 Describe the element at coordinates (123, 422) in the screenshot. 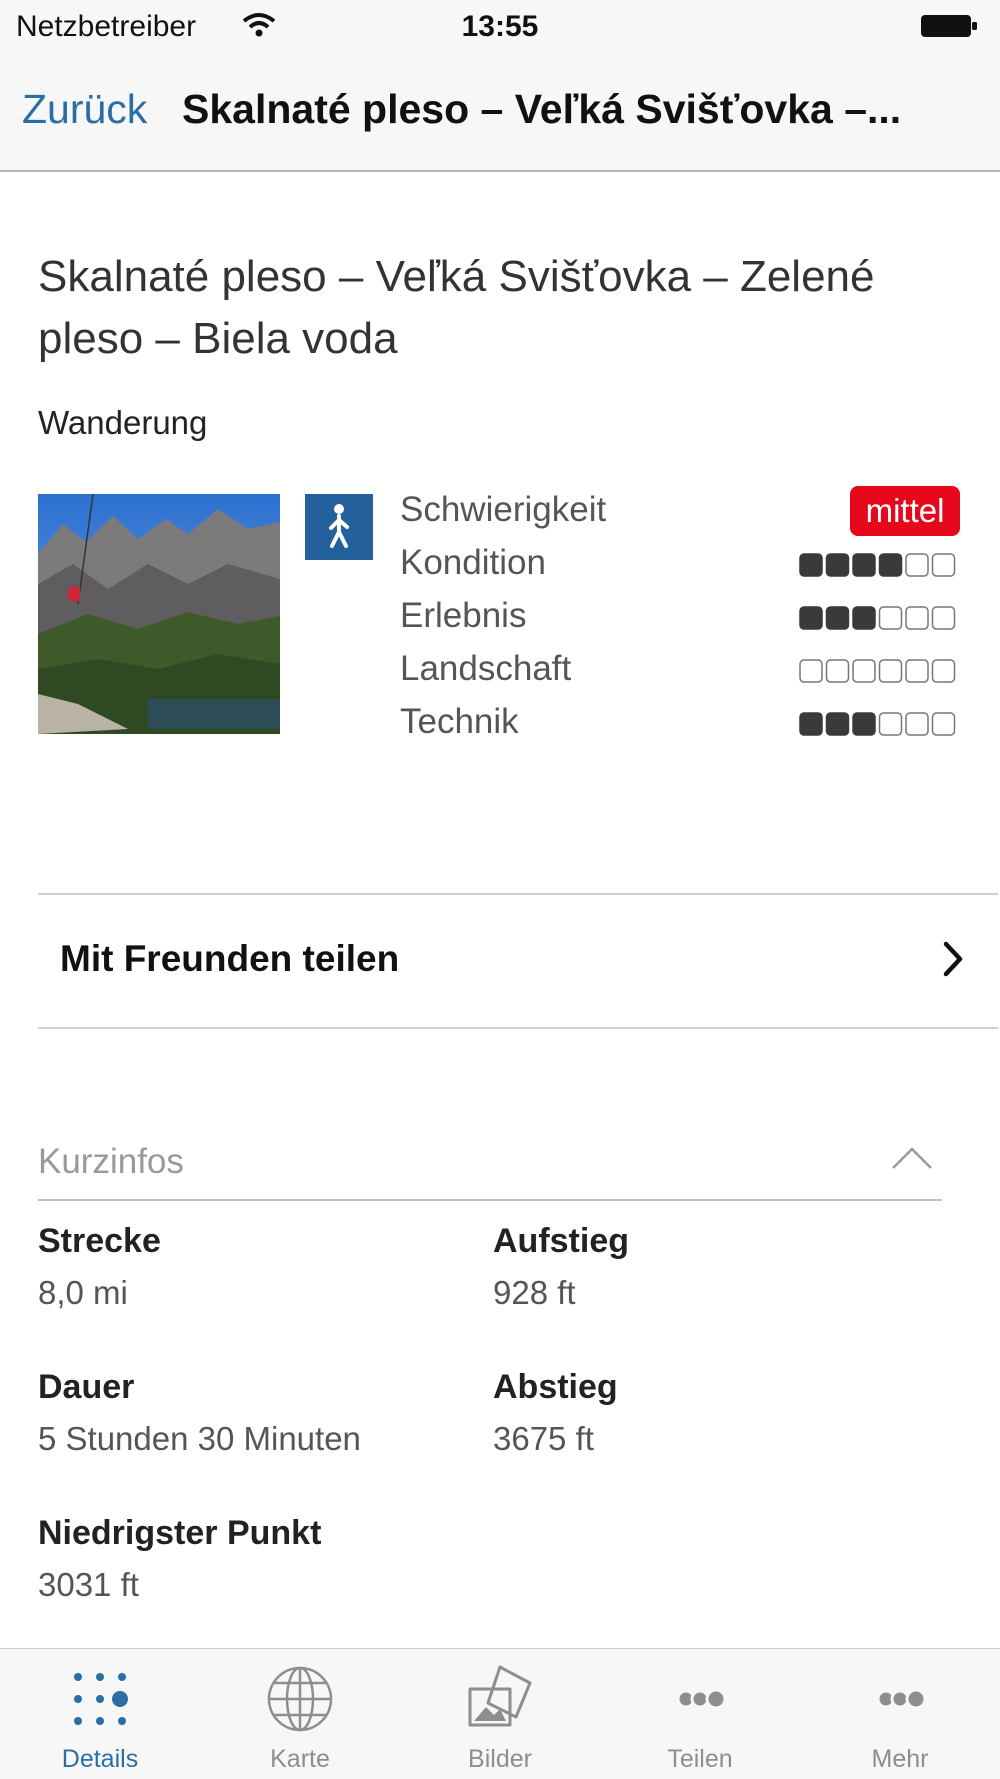

I see `tour-type: Wanderung` at that location.